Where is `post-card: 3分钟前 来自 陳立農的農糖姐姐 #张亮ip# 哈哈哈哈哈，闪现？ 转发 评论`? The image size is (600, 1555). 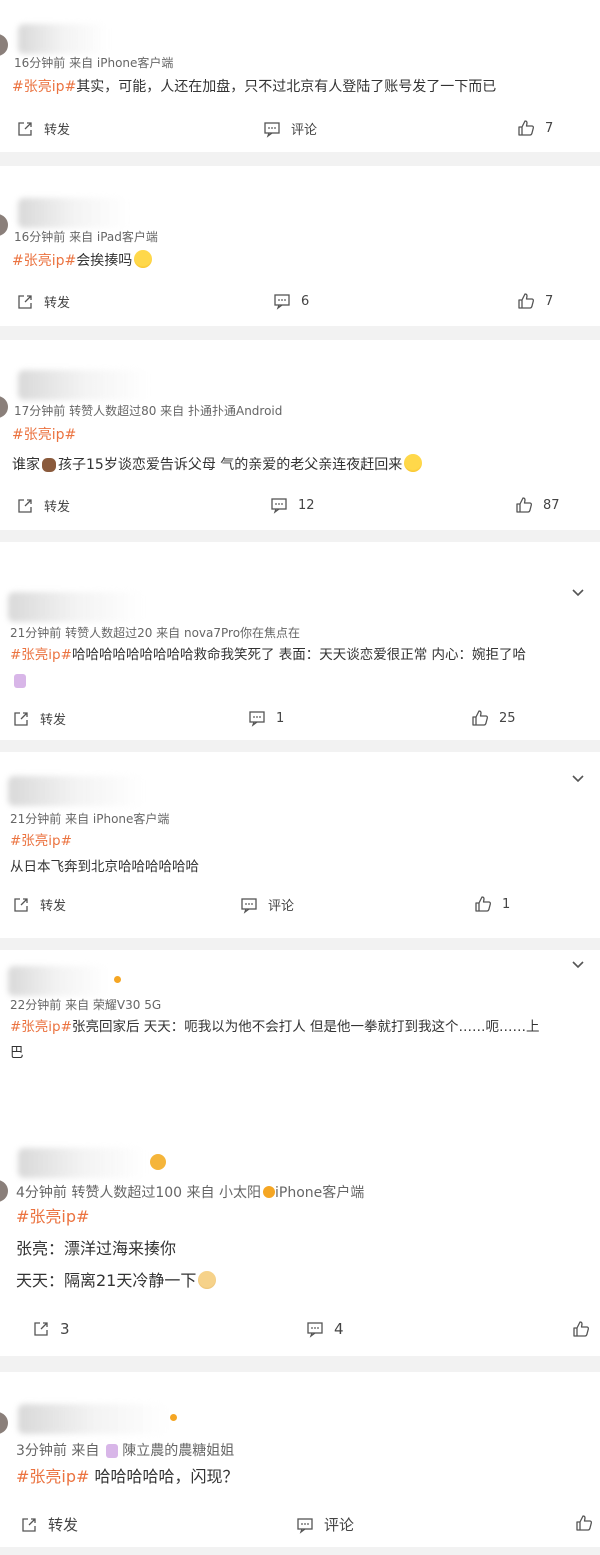 post-card: 3分钟前 来自 陳立農的農糖姐姐 #张亮ip# 哈哈哈哈哈，闪现？ 转发 评论 is located at coordinates (300, 1459).